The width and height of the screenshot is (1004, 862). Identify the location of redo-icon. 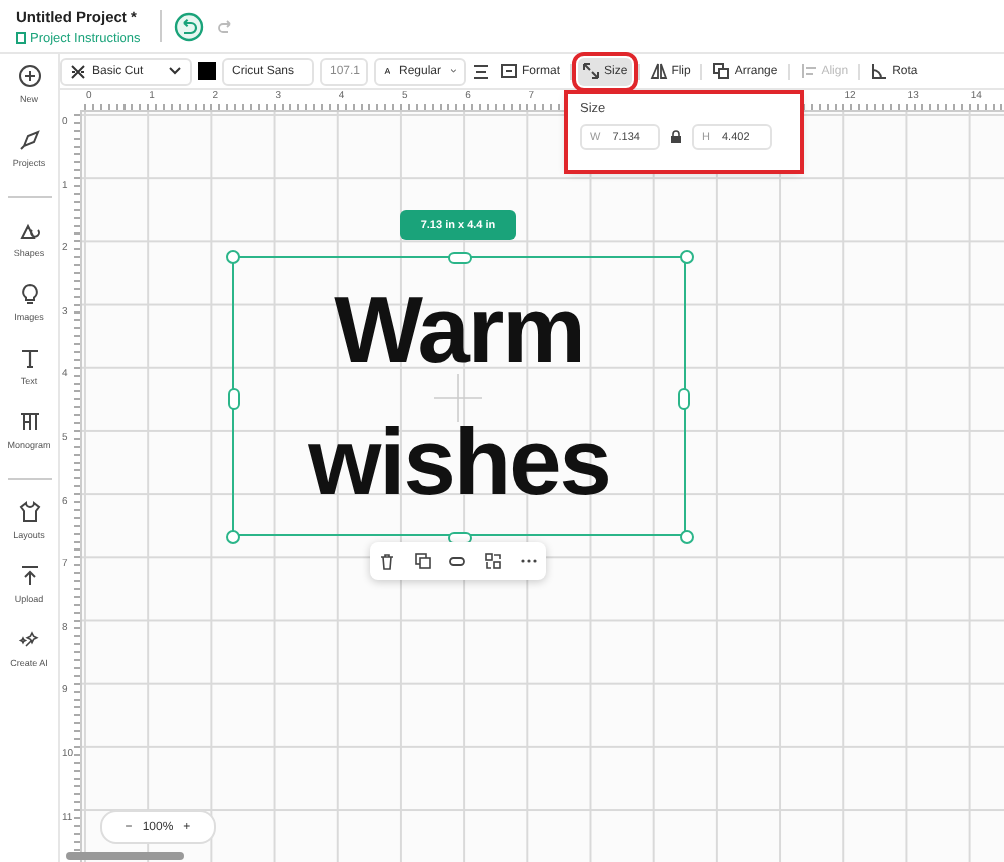
(226, 26).